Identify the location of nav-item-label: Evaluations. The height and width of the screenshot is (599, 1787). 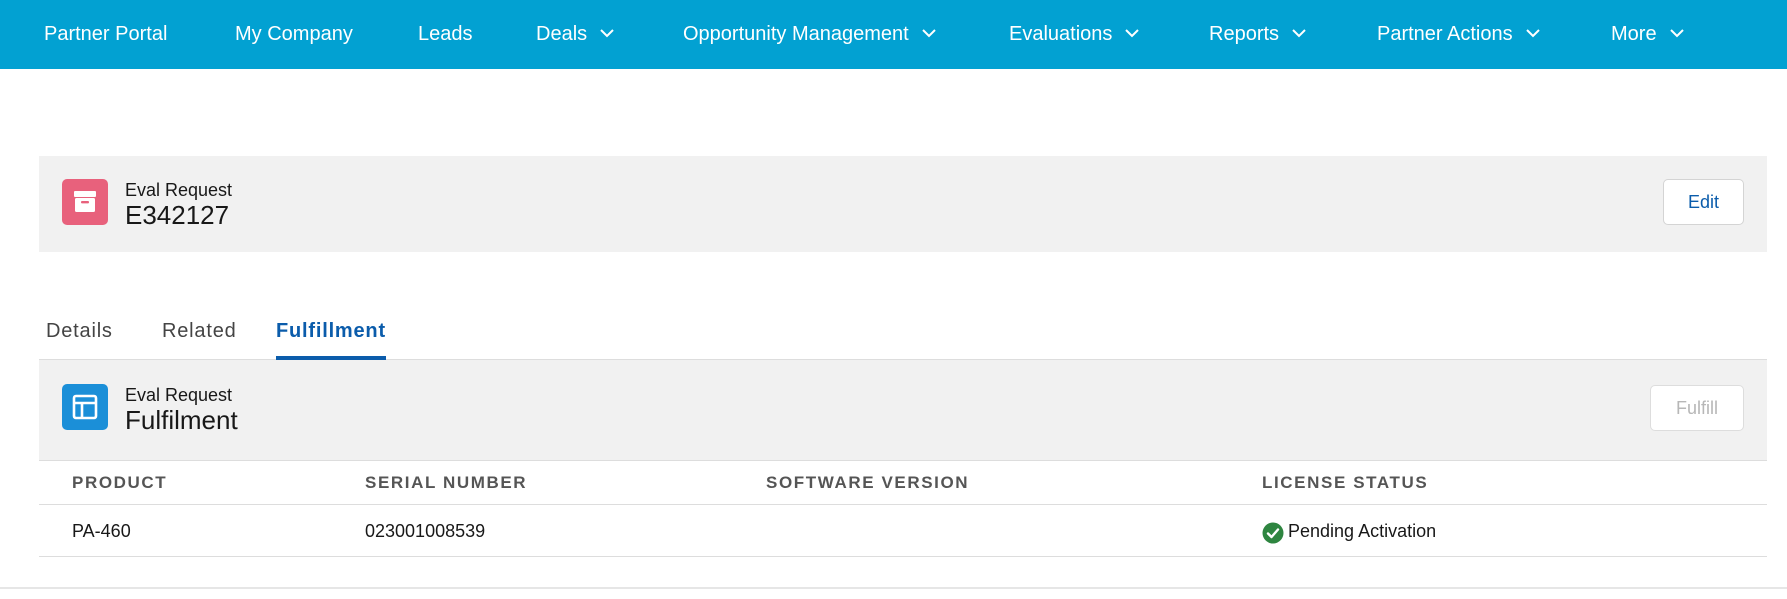
(1061, 34).